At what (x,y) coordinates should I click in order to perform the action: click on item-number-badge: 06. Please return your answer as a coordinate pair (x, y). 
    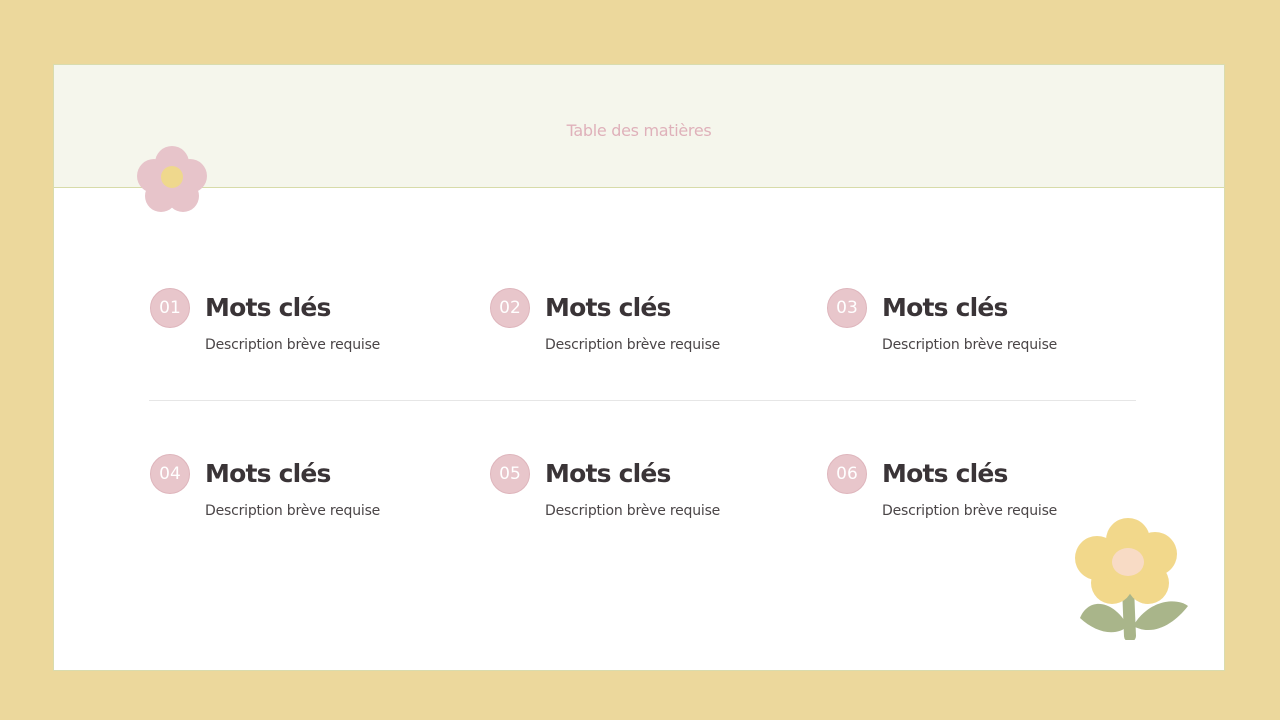
    Looking at the image, I should click on (847, 474).